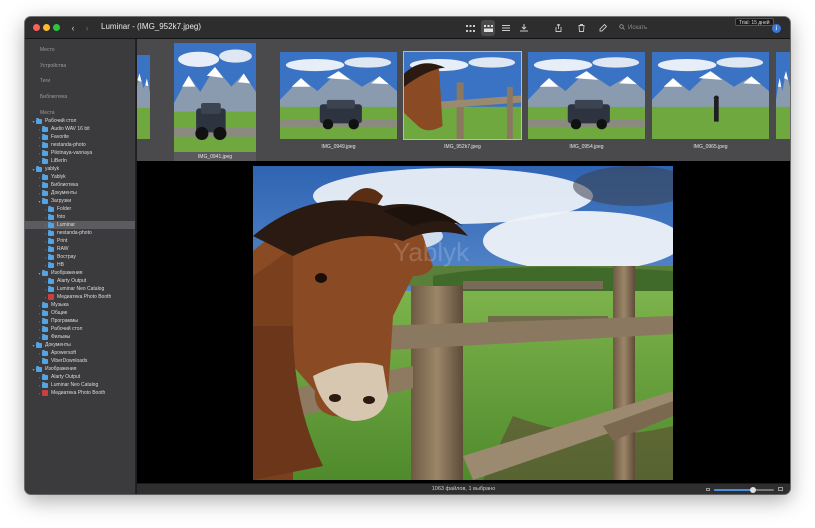 Image resolution: width=815 pixels, height=528 pixels. I want to click on sidebar-tree-label: Медиатека Photo Booth, so click(84, 297).